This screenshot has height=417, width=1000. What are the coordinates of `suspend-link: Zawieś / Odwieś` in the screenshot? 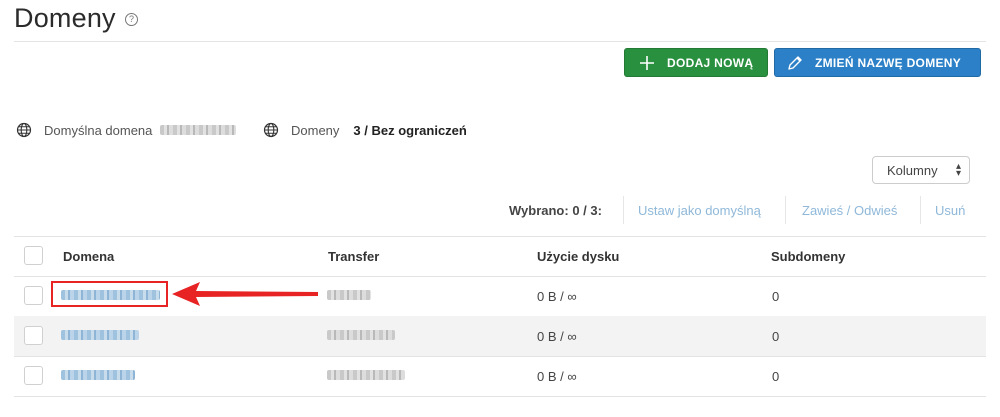 It's located at (849, 210).